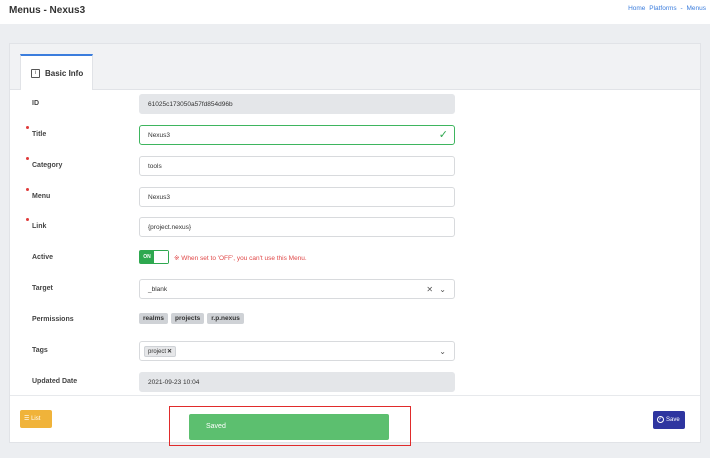  What do you see at coordinates (39, 226) in the screenshot?
I see `link-label: Link` at bounding box center [39, 226].